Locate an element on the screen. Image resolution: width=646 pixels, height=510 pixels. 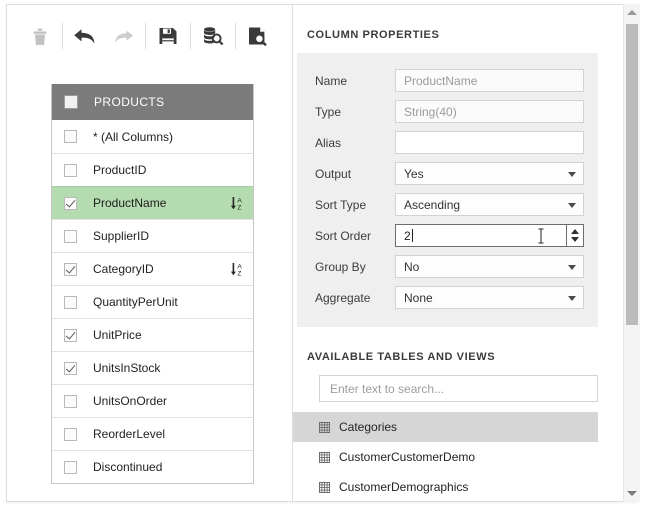
column-name-label: UnitsInStock is located at coordinates (127, 368).